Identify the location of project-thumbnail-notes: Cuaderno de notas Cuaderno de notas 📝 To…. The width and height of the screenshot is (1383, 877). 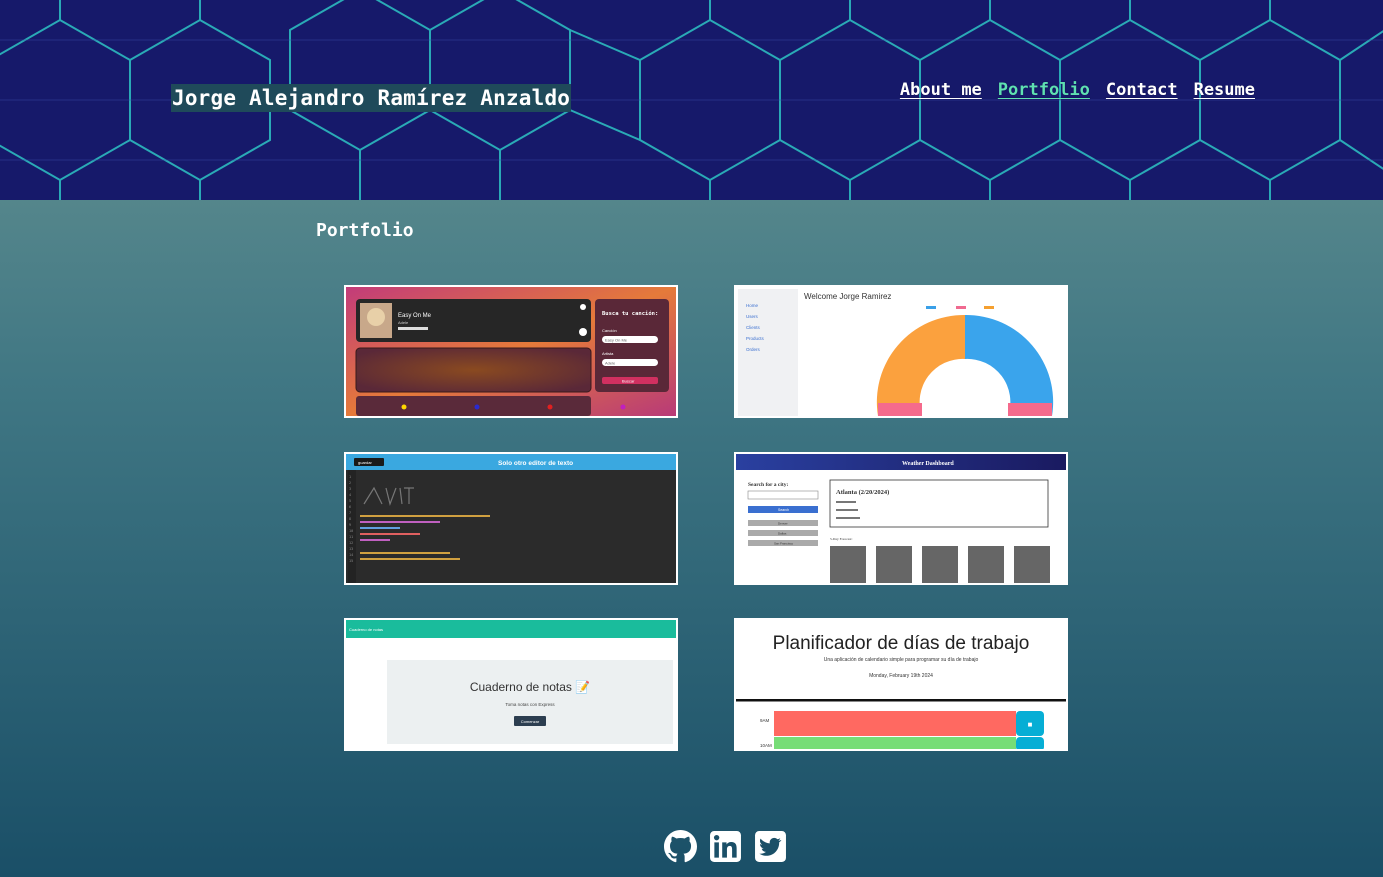
(511, 684).